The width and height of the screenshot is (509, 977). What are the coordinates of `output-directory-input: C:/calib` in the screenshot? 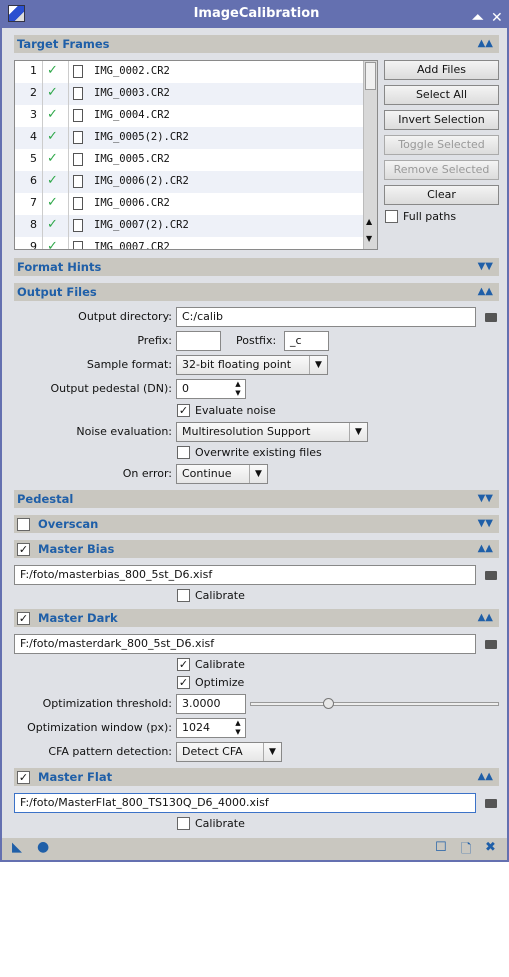 It's located at (326, 317).